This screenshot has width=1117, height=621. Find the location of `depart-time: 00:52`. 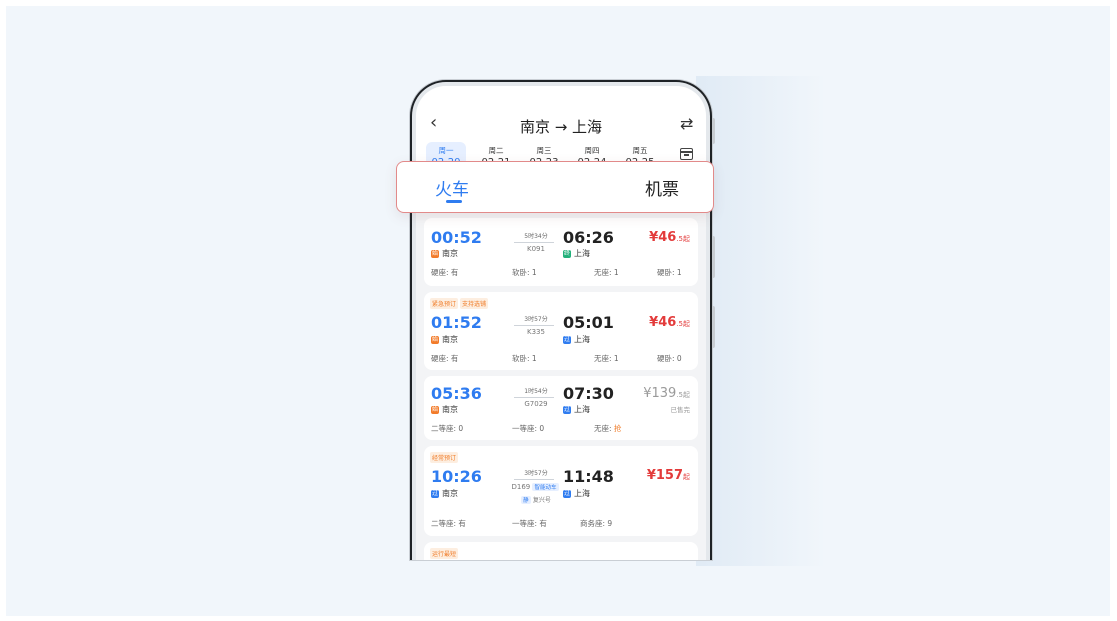

depart-time: 00:52 is located at coordinates (456, 237).